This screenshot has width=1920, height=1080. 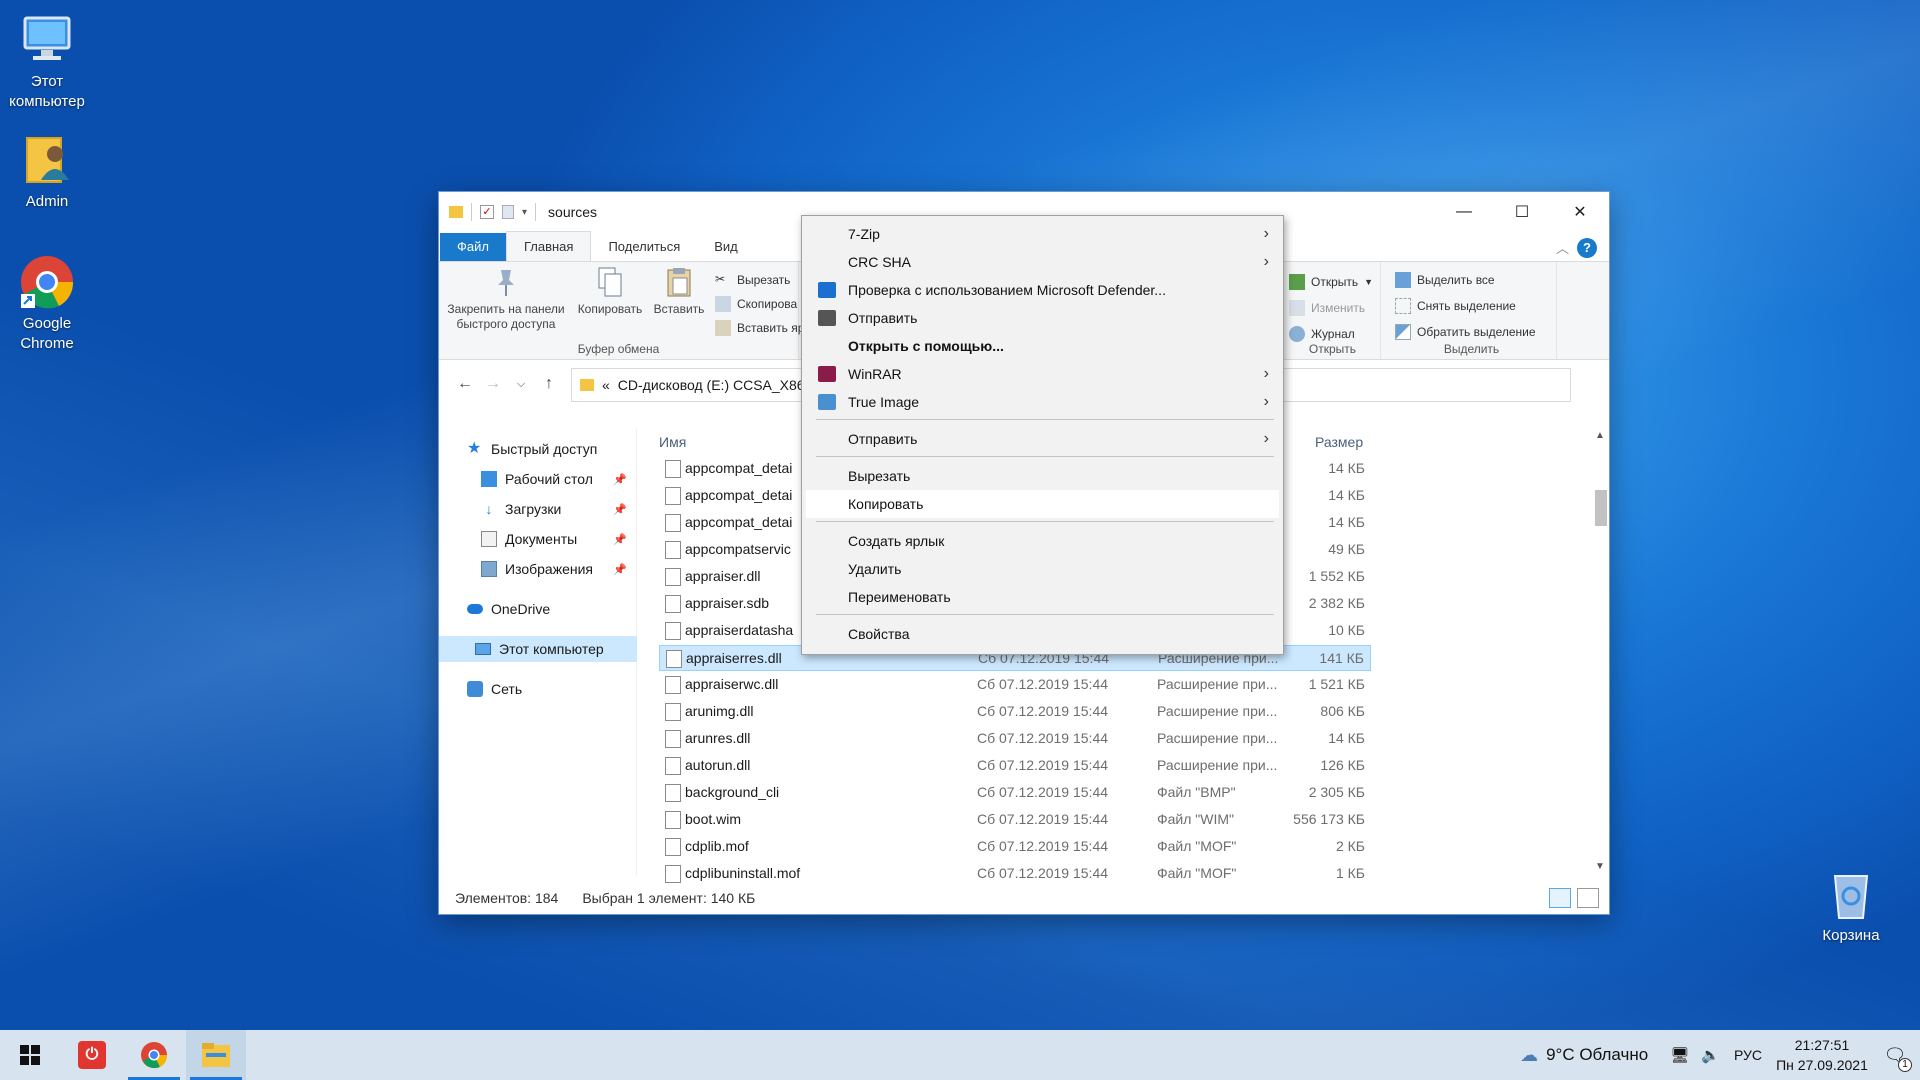 What do you see at coordinates (679, 282) in the screenshot?
I see `paste-icon` at bounding box center [679, 282].